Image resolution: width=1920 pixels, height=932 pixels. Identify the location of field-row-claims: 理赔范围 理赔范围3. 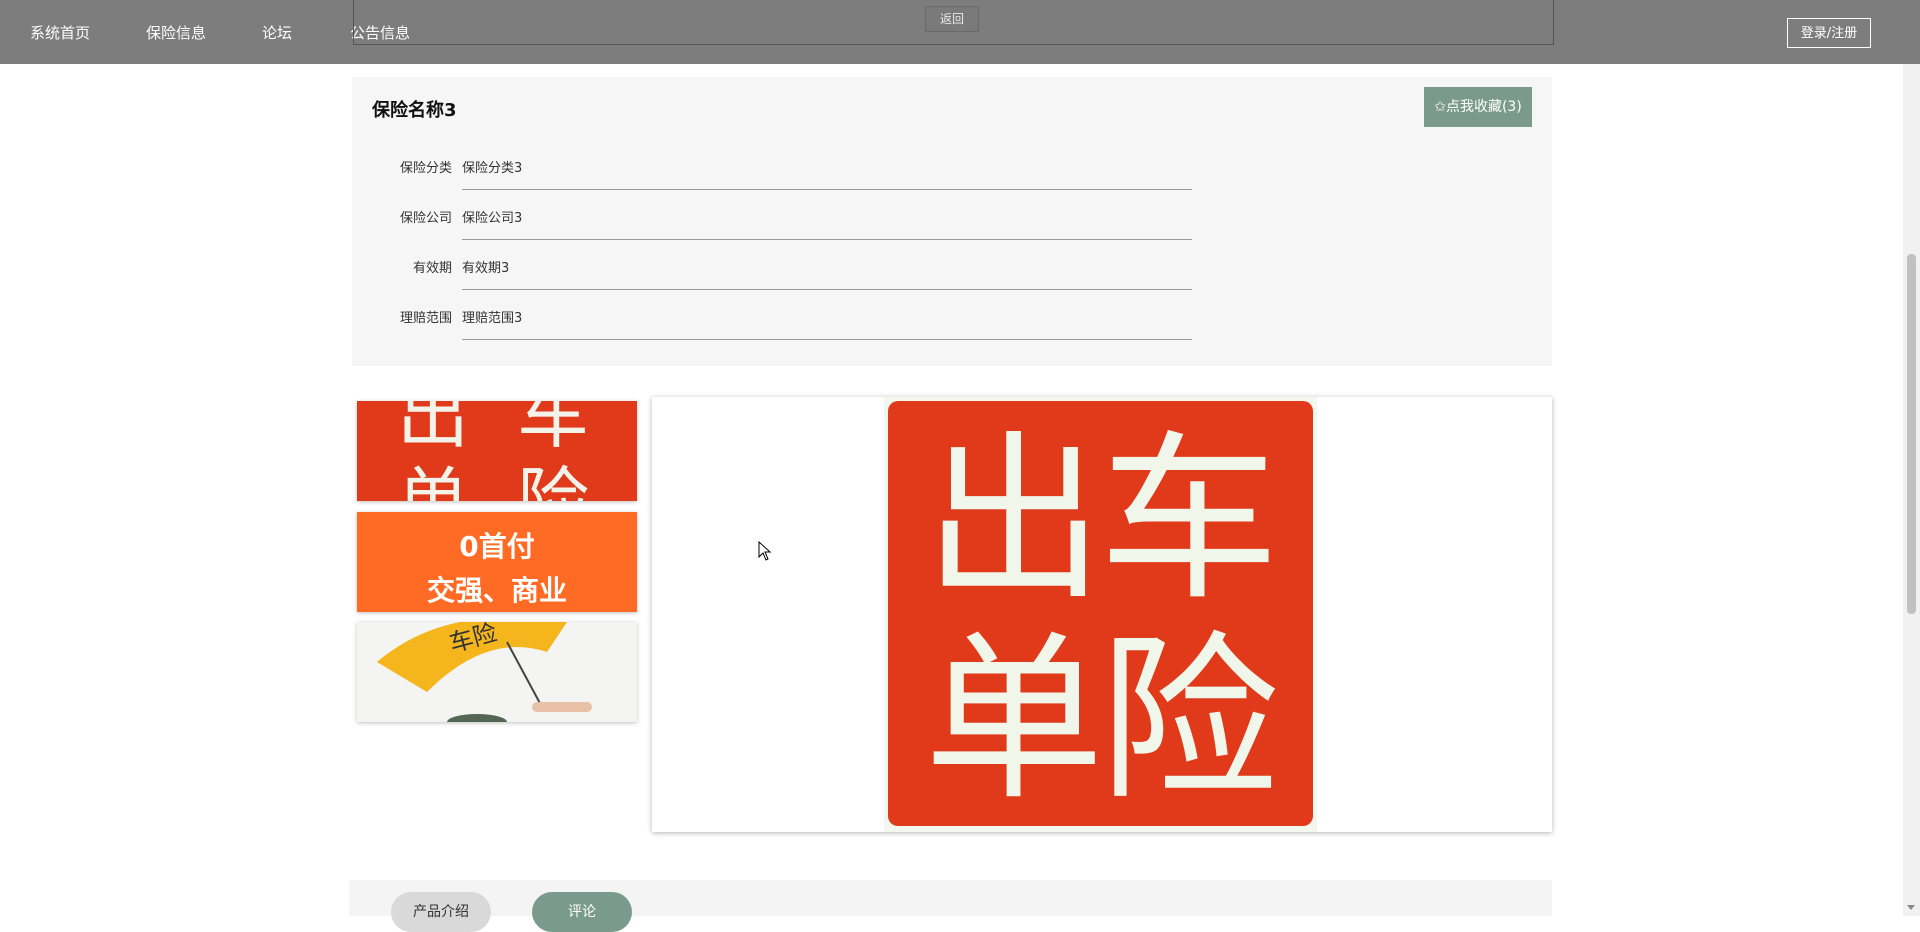
(852, 315).